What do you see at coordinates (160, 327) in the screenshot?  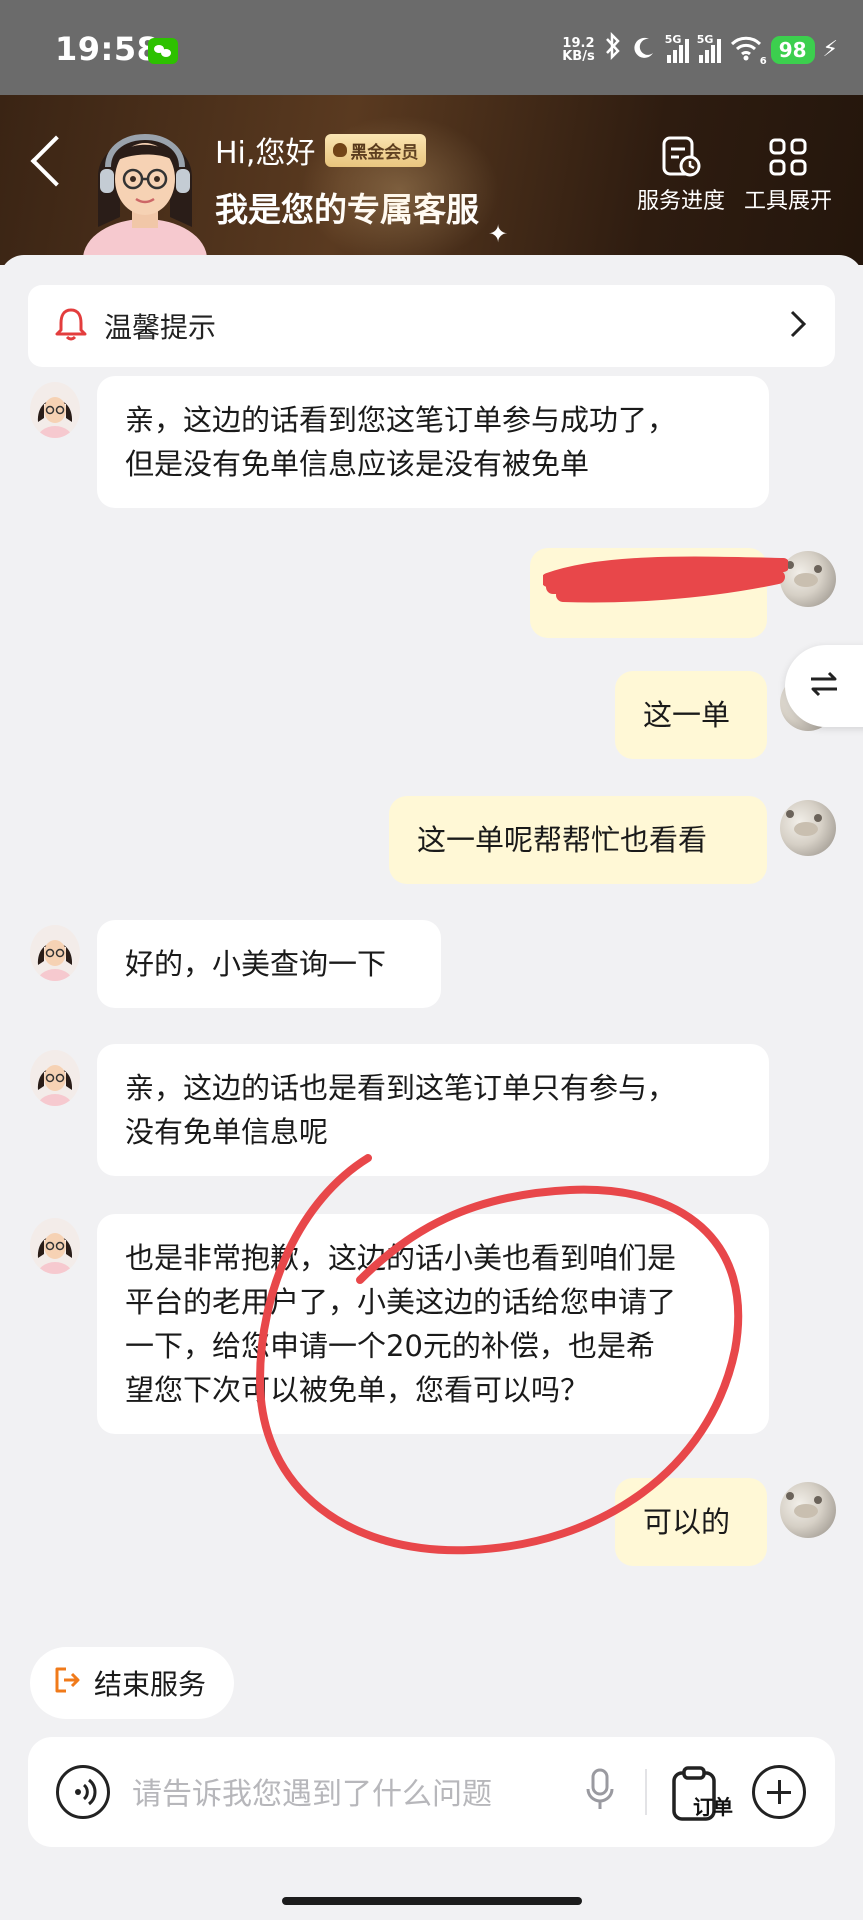 I see `tip-bar-label: 温馨提示` at bounding box center [160, 327].